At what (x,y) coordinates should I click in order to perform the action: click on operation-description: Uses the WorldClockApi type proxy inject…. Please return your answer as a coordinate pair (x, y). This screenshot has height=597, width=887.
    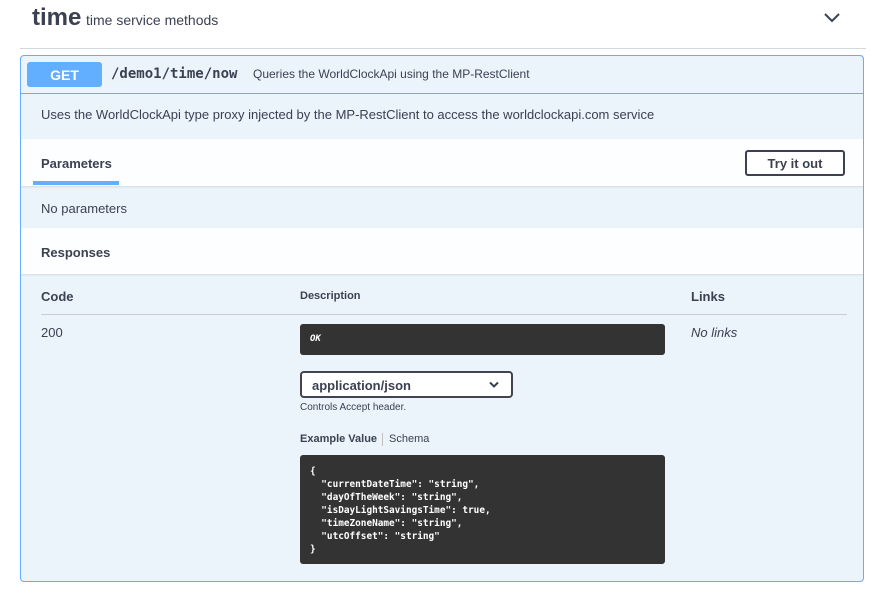
    Looking at the image, I should click on (348, 114).